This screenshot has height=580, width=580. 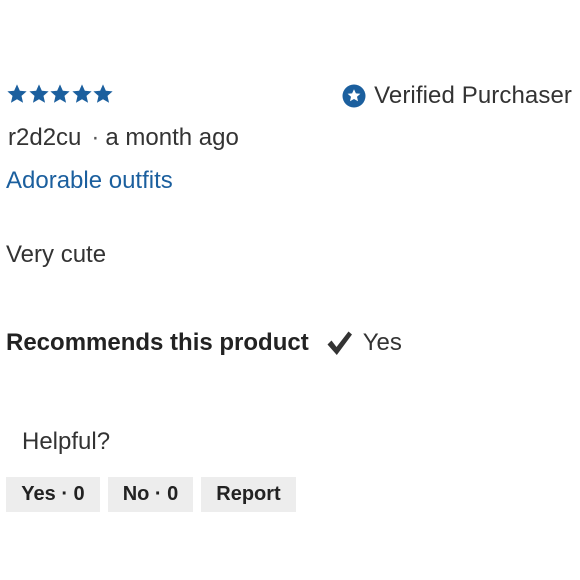 I want to click on recommends-label: Recommends this product, so click(x=157, y=342).